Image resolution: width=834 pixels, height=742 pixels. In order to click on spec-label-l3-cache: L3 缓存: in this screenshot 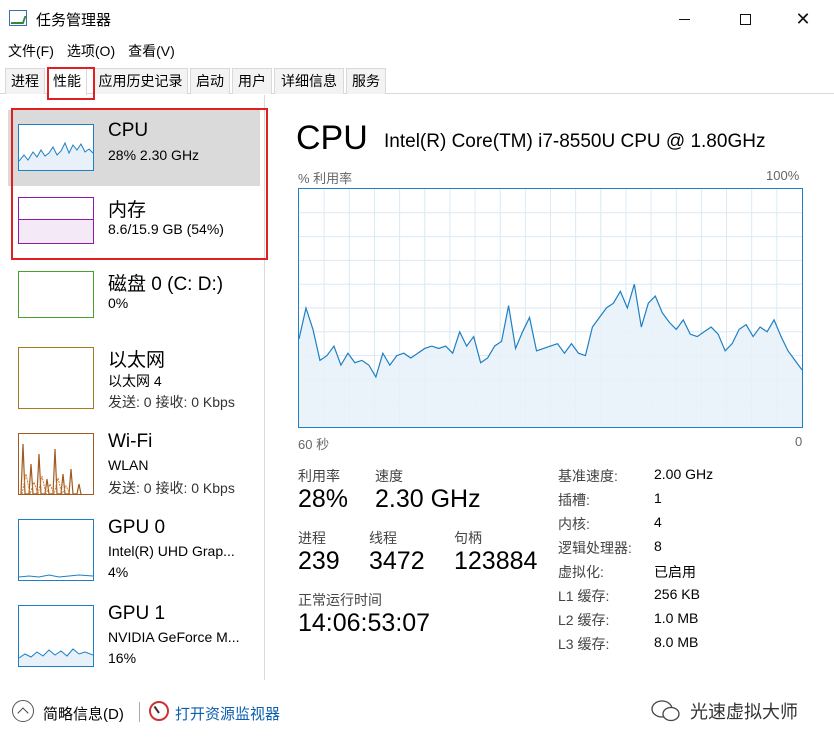, I will do `click(584, 644)`.